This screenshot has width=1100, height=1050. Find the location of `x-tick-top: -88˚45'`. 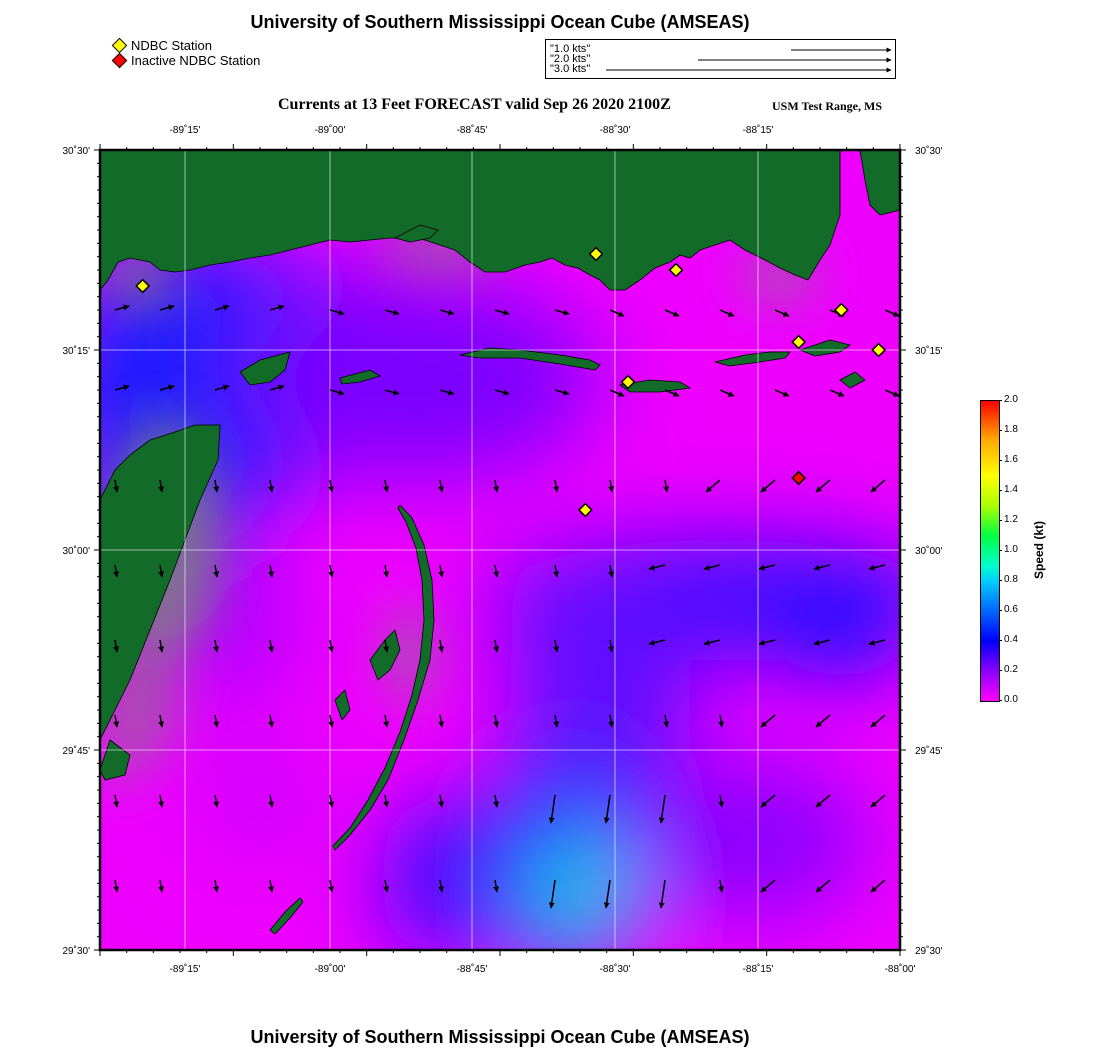

x-tick-top: -88˚45' is located at coordinates (472, 130).